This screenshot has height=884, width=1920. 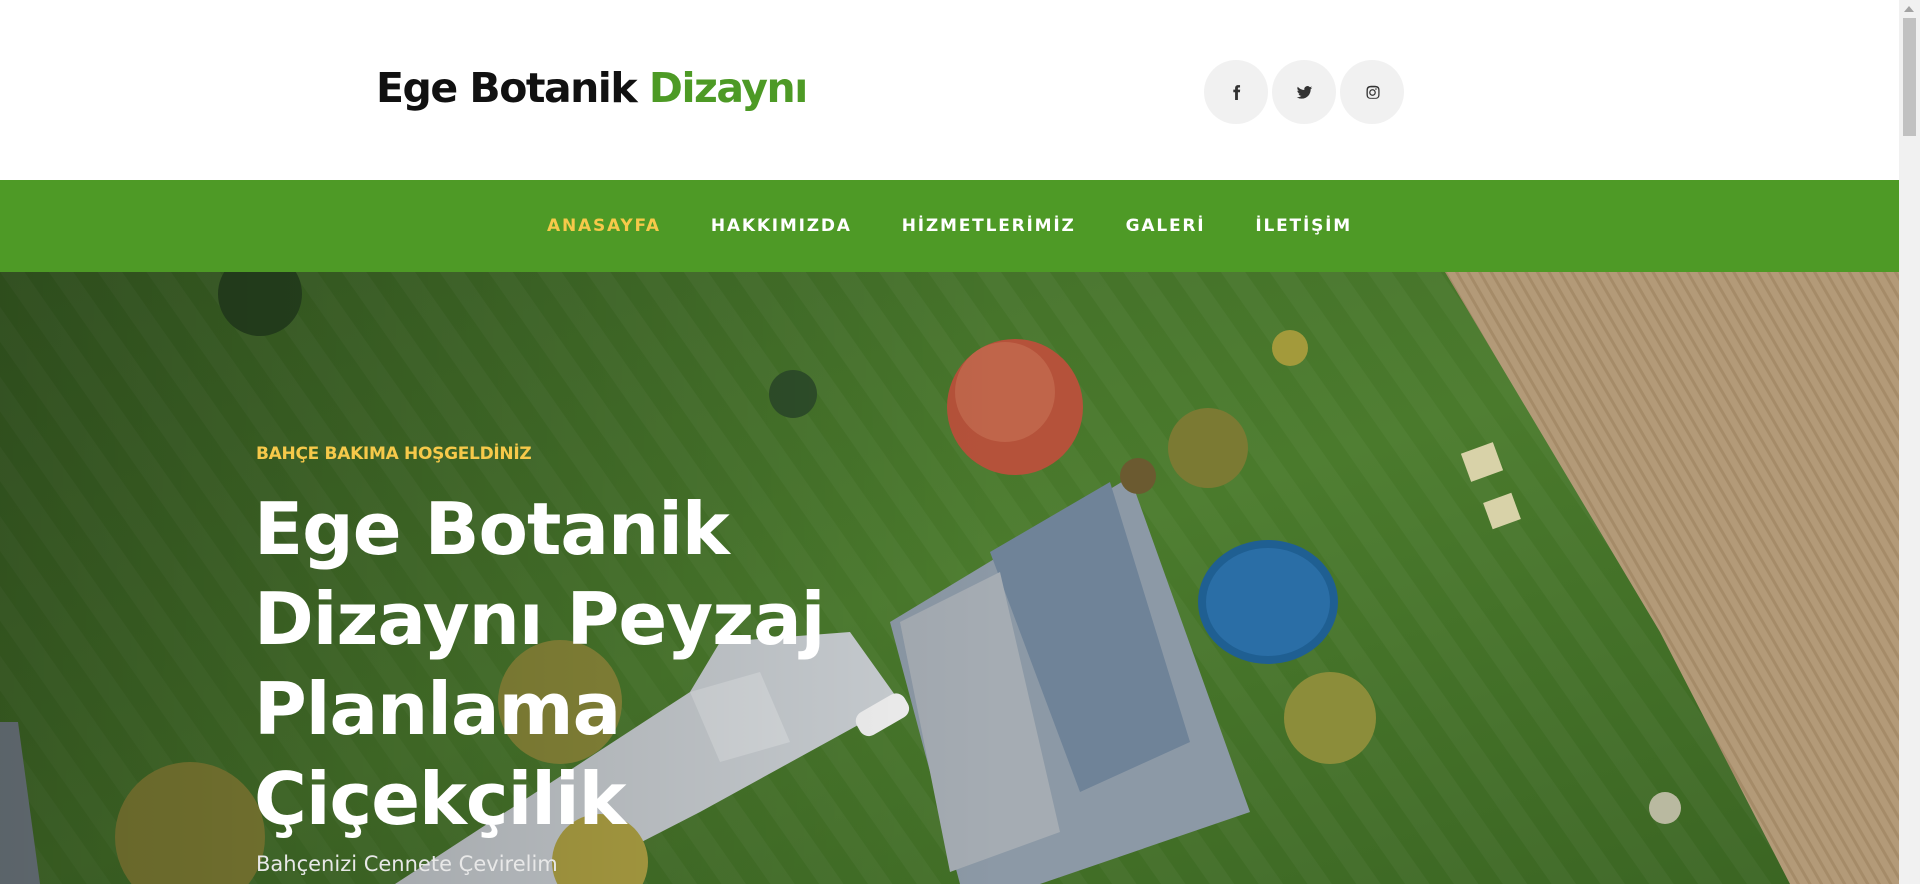 What do you see at coordinates (781, 226) in the screenshot?
I see `nav-item-hakkimizda: HAKKIMIZDA` at bounding box center [781, 226].